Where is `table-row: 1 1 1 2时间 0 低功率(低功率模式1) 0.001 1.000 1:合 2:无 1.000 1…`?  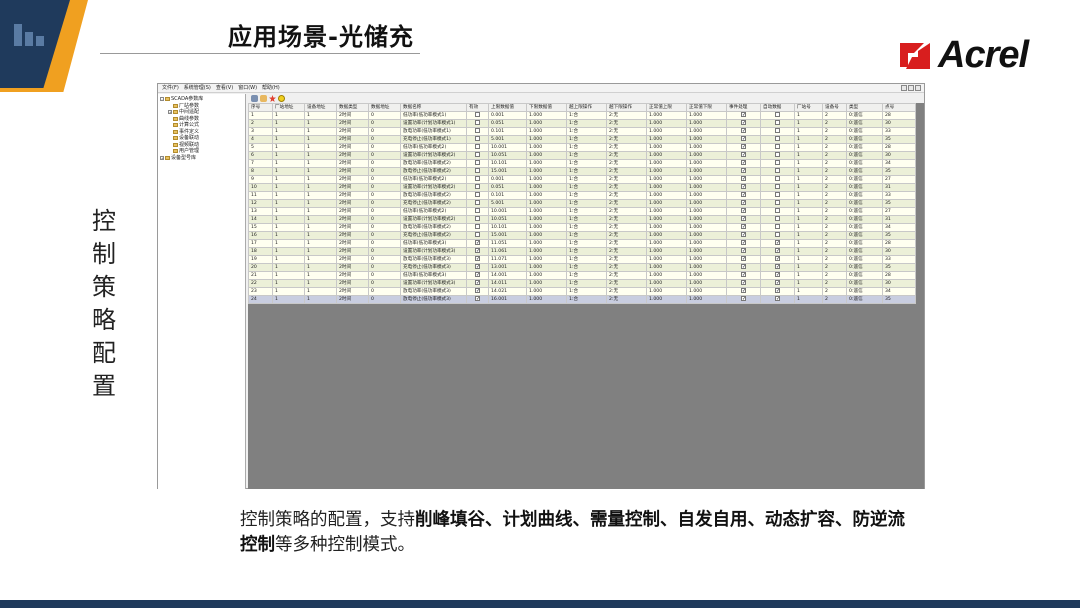 table-row: 1 1 1 2时间 0 低功率(低功率模式1) 0.001 1.000 1:合 2:无 1.000 1… is located at coordinates (582, 115).